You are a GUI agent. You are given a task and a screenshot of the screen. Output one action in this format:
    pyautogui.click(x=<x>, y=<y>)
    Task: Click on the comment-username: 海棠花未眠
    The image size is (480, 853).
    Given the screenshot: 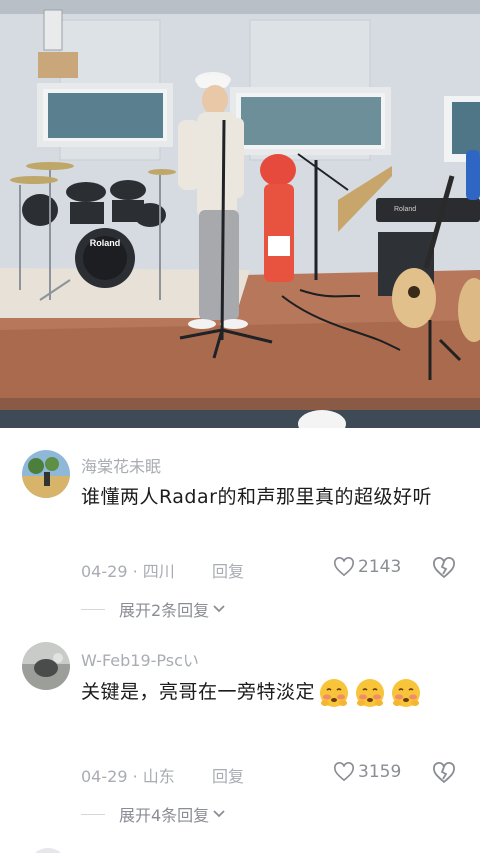 What is the action you would take?
    pyautogui.click(x=121, y=465)
    